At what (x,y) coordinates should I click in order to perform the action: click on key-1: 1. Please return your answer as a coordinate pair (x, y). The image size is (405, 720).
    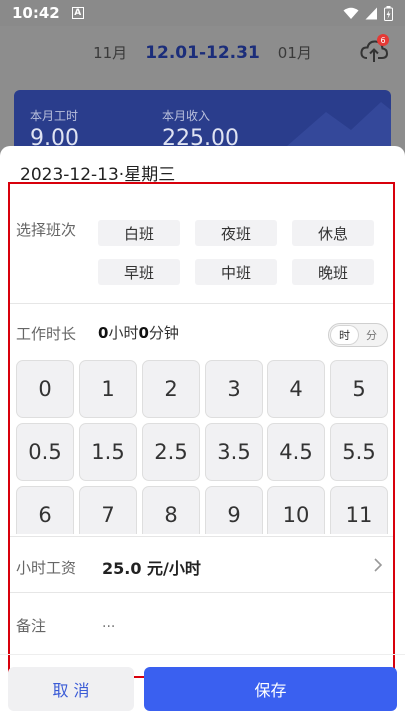
    Looking at the image, I should click on (108, 389).